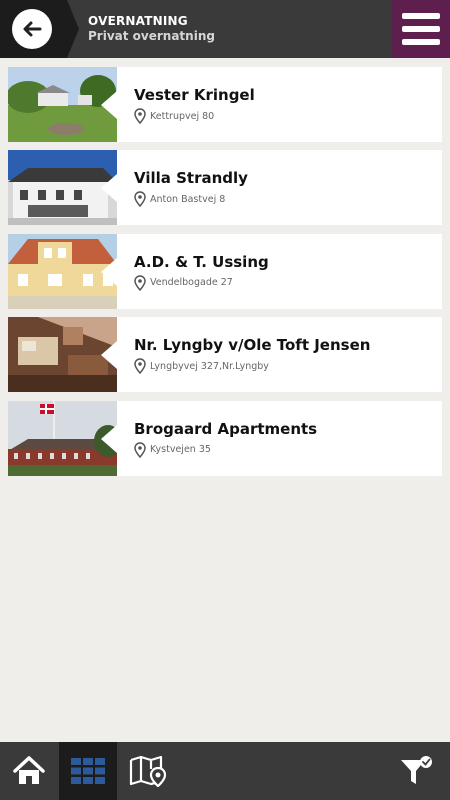 Image resolution: width=450 pixels, height=800 pixels. What do you see at coordinates (194, 95) in the screenshot?
I see `item-name: Vester Kringel` at bounding box center [194, 95].